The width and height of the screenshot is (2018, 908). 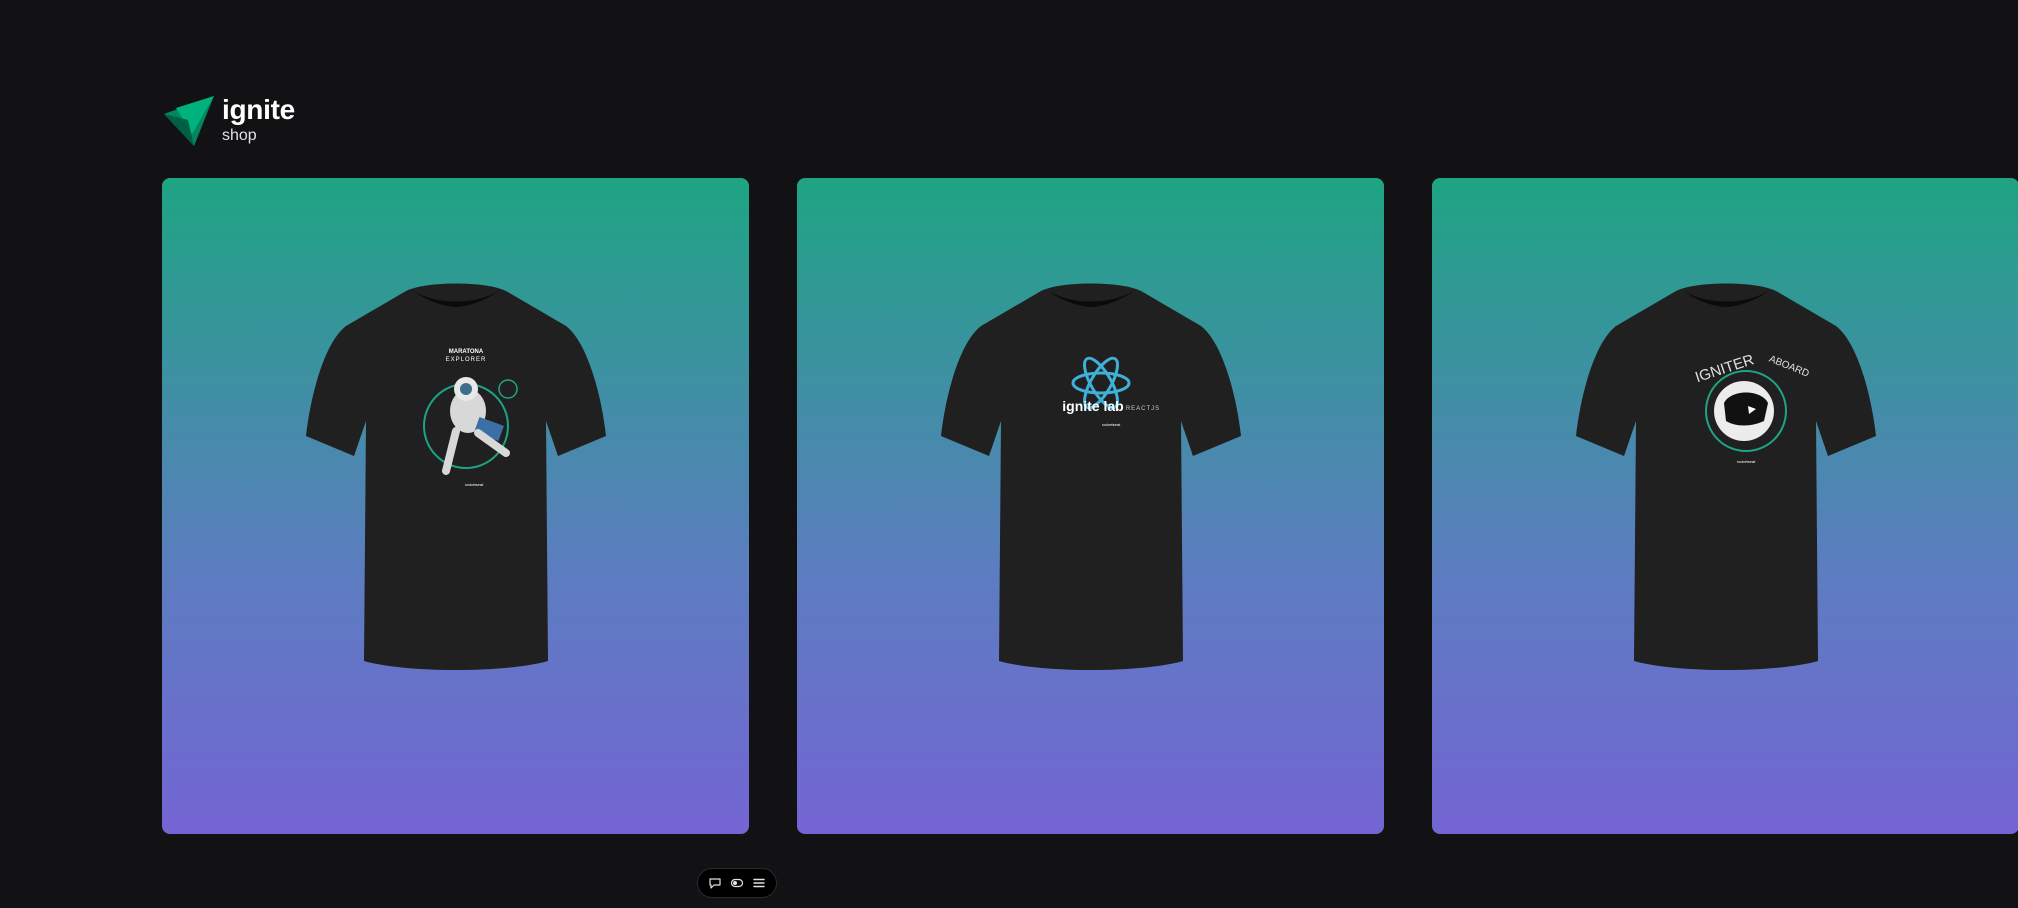 What do you see at coordinates (258, 109) in the screenshot?
I see `logo-title: ignite` at bounding box center [258, 109].